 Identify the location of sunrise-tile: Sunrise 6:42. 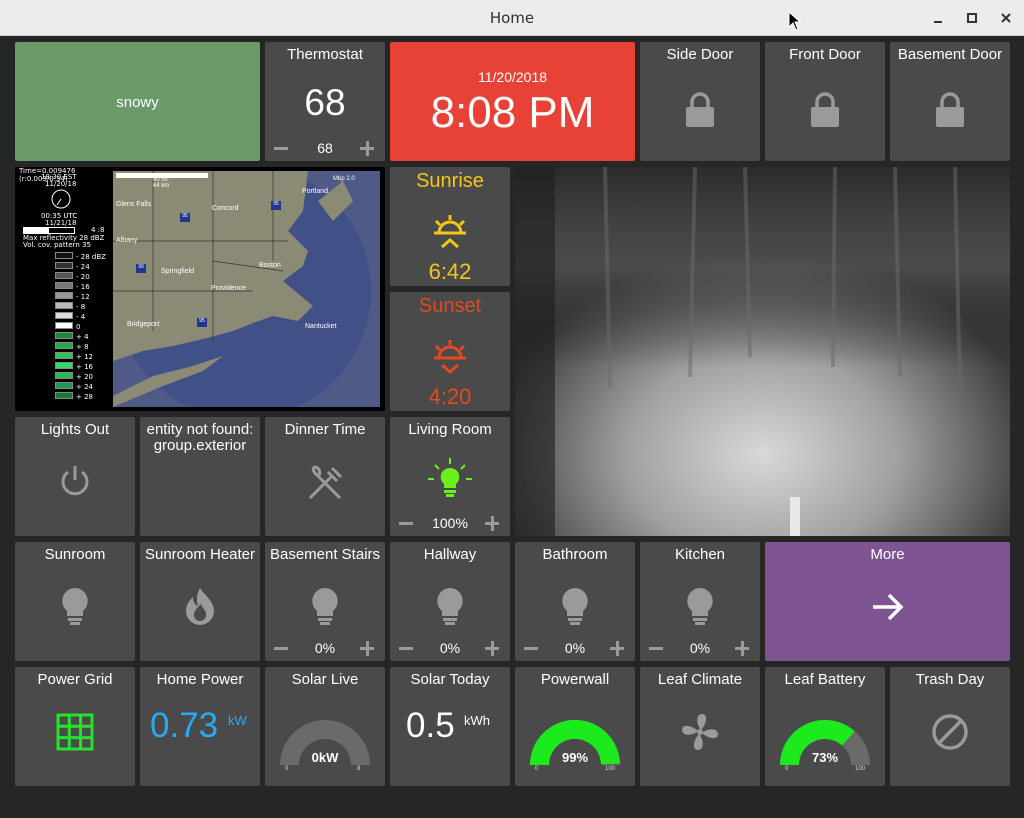
(450, 226).